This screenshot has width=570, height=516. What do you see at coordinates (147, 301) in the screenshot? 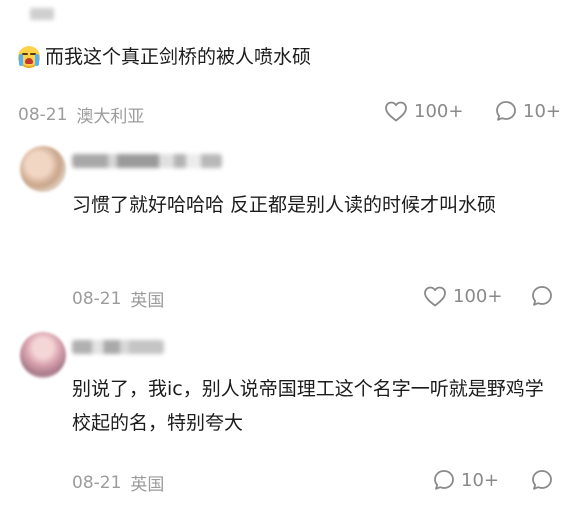
I see `reply1-location: 英国` at bounding box center [147, 301].